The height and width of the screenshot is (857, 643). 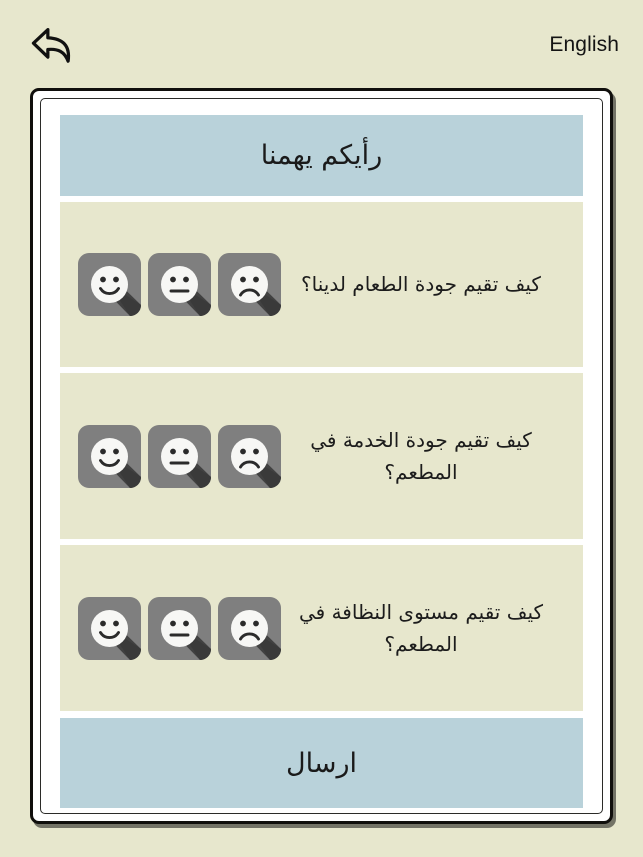 What do you see at coordinates (421, 284) in the screenshot?
I see `question-text: كيف تقيم جودة الطعام لدينا؟` at bounding box center [421, 284].